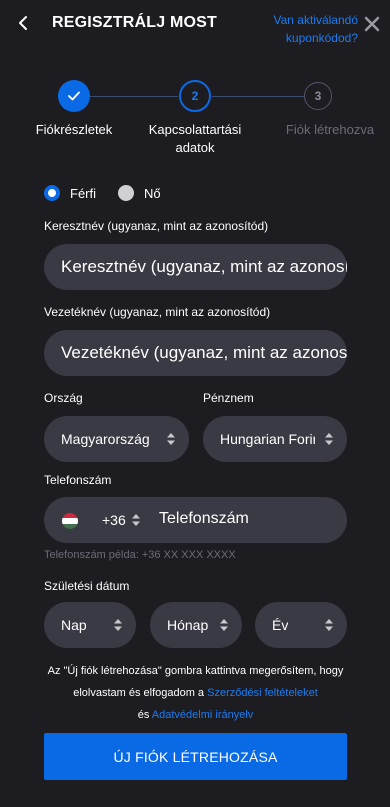 The width and height of the screenshot is (390, 807). I want to click on birthdate-label: Születési dátum, so click(87, 586).